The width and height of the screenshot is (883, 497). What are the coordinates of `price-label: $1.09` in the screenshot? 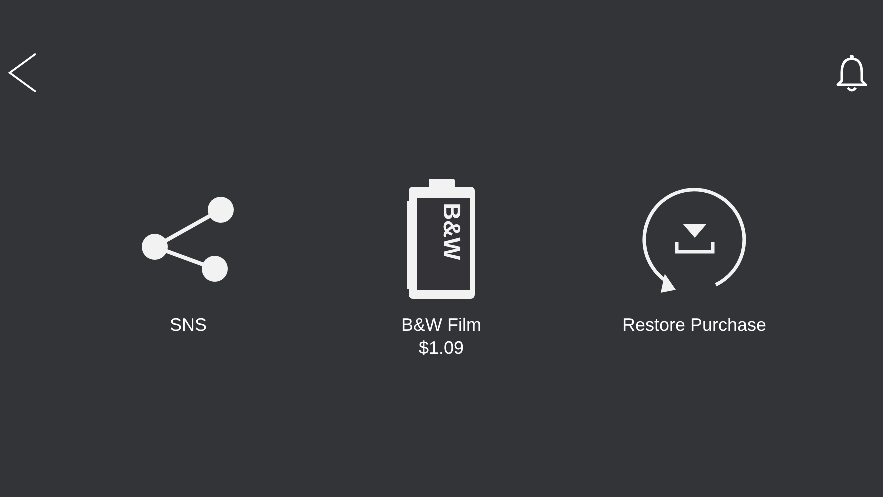 It's located at (441, 348).